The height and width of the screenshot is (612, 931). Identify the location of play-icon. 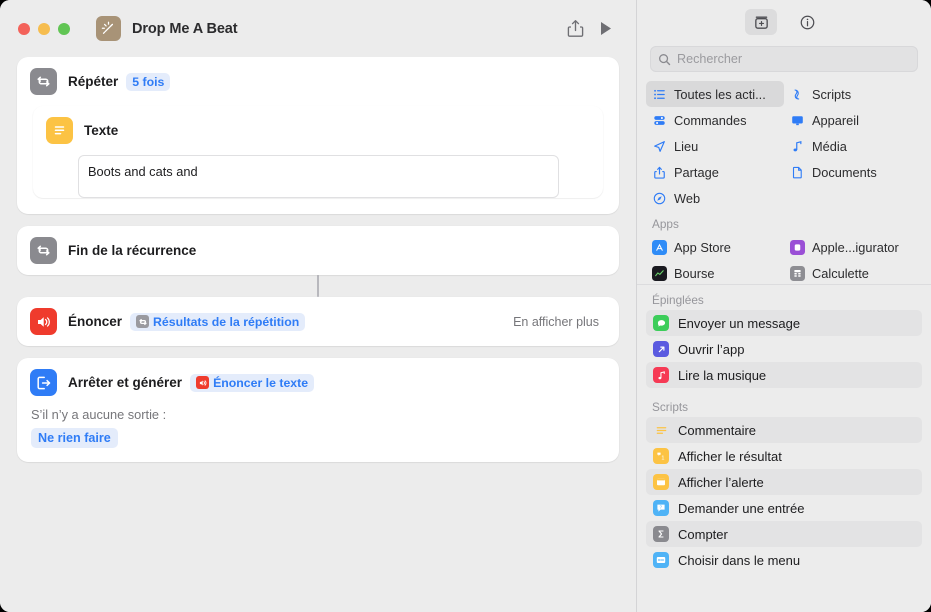
(605, 29).